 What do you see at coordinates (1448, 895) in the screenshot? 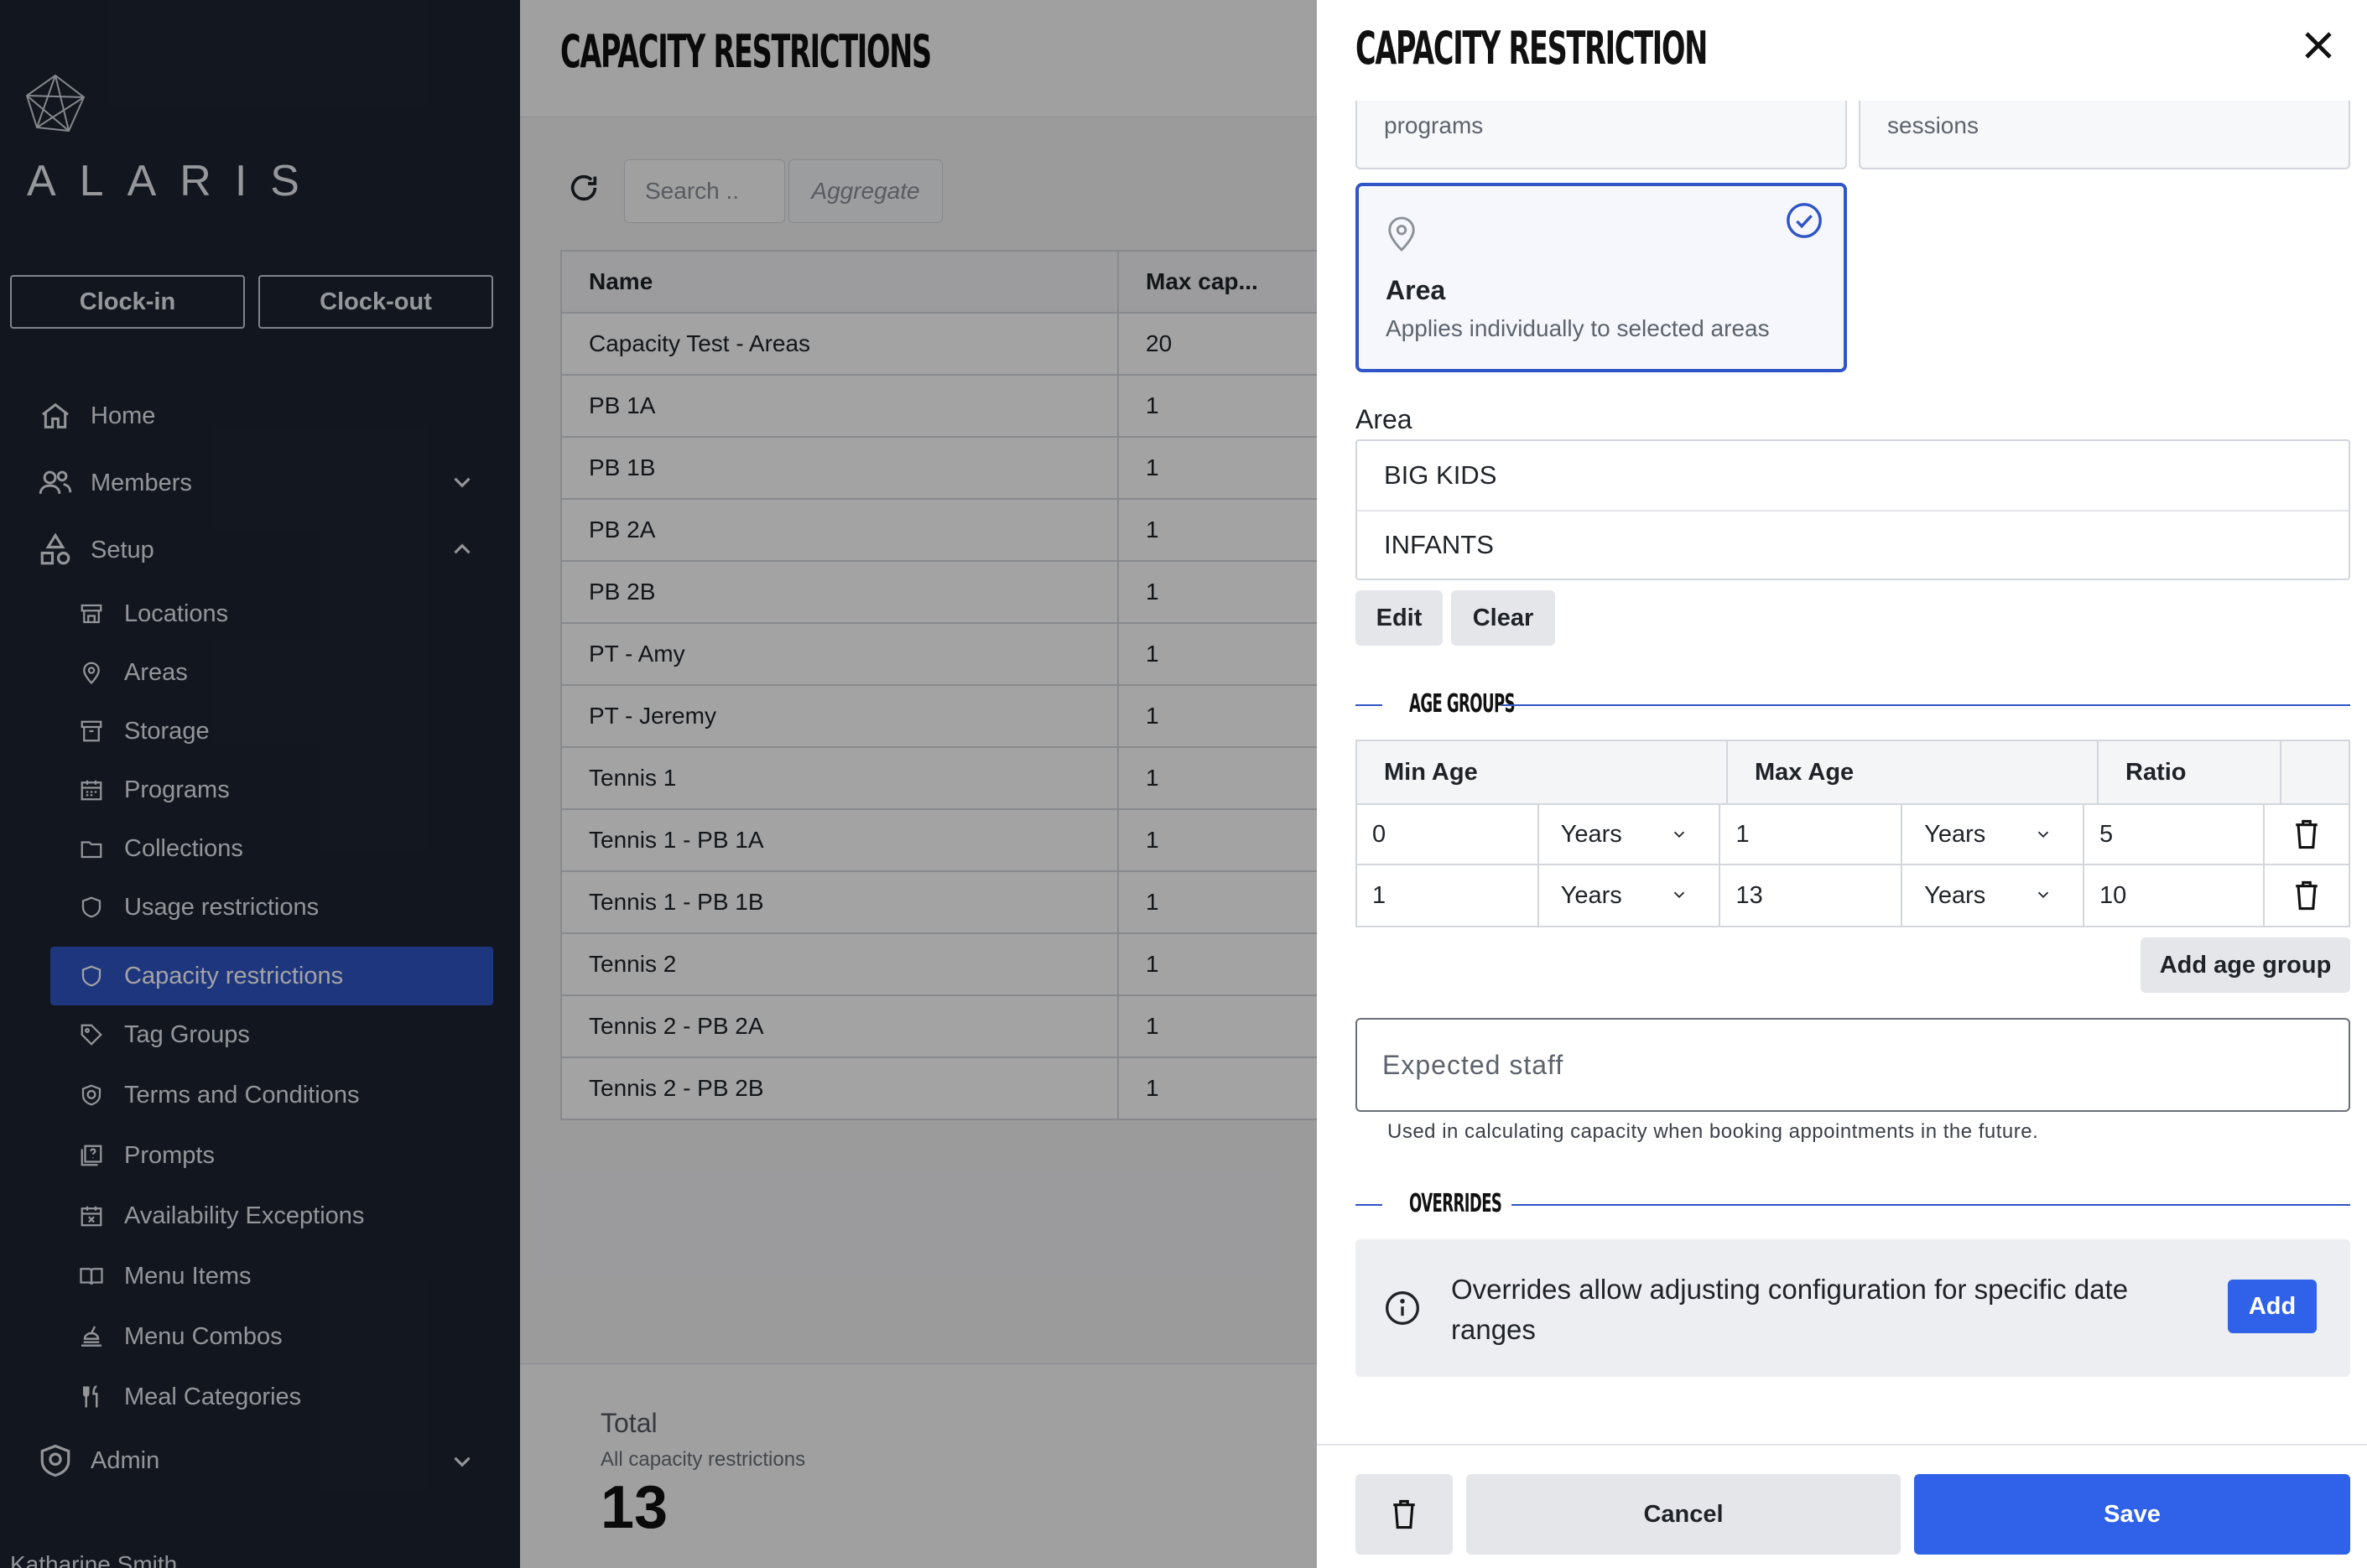
I see `min-age-input: 1` at bounding box center [1448, 895].